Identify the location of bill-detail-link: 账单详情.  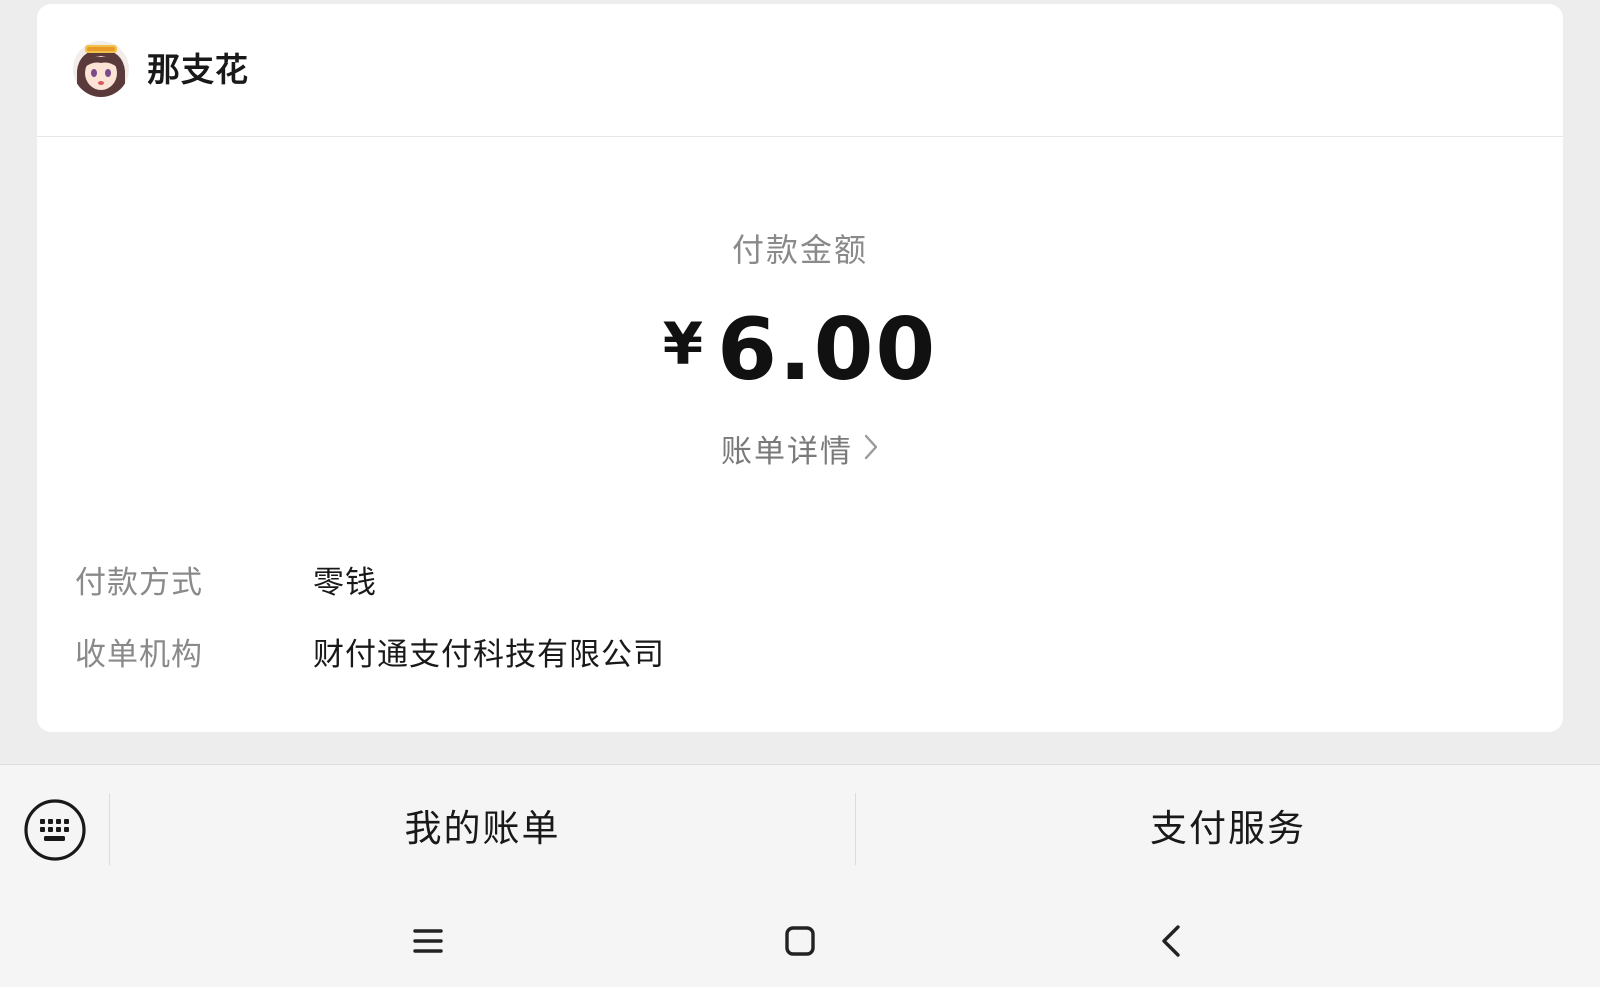
(800, 453).